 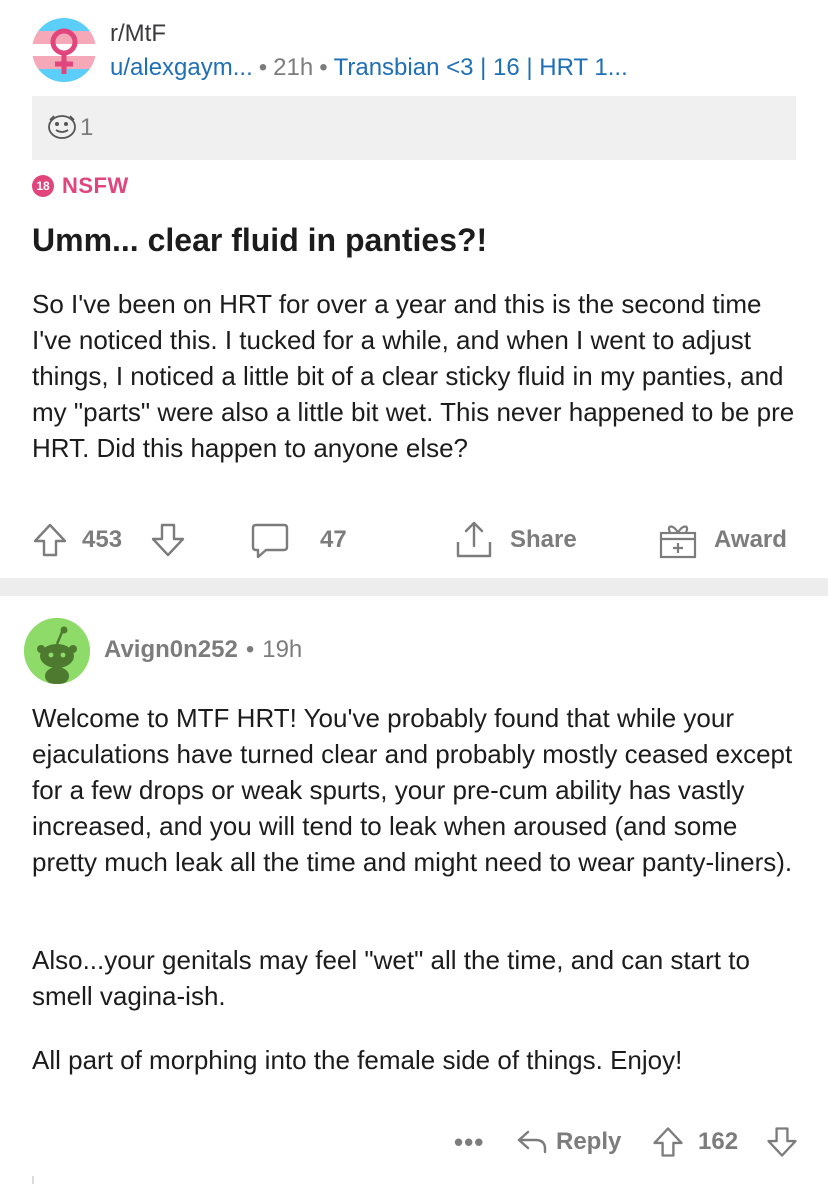 What do you see at coordinates (333, 539) in the screenshot?
I see `comment-count: 47` at bounding box center [333, 539].